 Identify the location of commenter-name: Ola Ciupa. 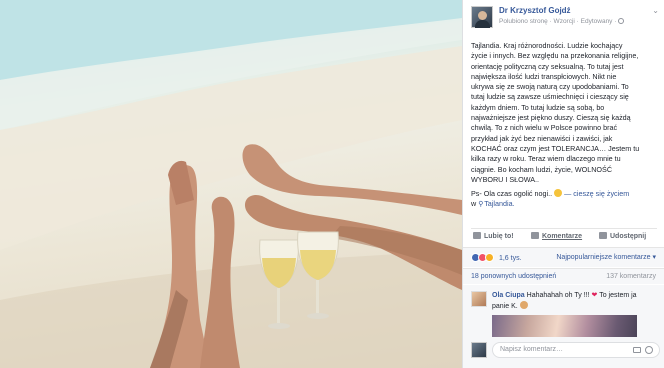
(508, 295).